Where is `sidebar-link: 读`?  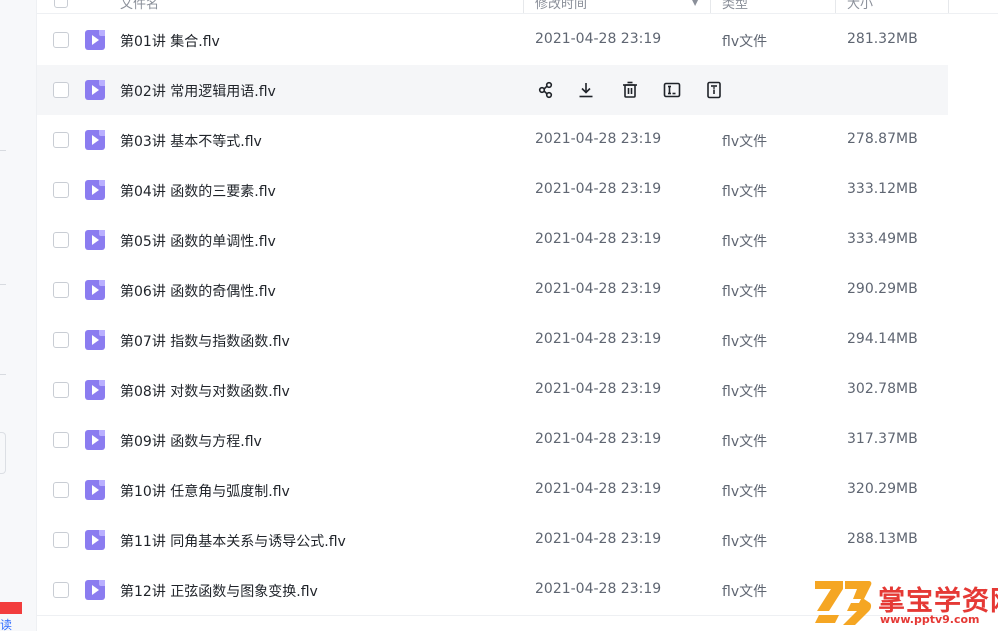
sidebar-link: 读 is located at coordinates (6, 625).